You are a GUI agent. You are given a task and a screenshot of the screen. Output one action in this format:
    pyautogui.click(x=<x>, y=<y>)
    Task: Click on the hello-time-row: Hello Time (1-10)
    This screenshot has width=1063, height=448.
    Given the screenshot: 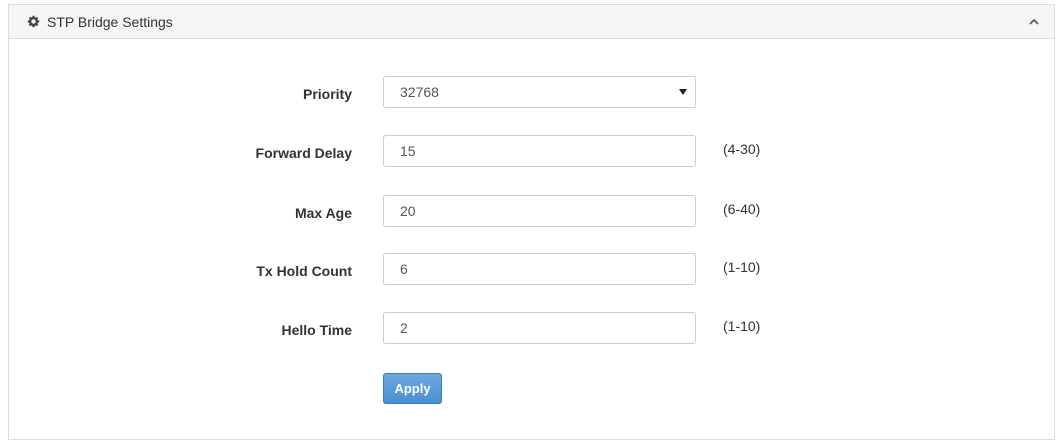 What is the action you would take?
    pyautogui.click(x=531, y=329)
    